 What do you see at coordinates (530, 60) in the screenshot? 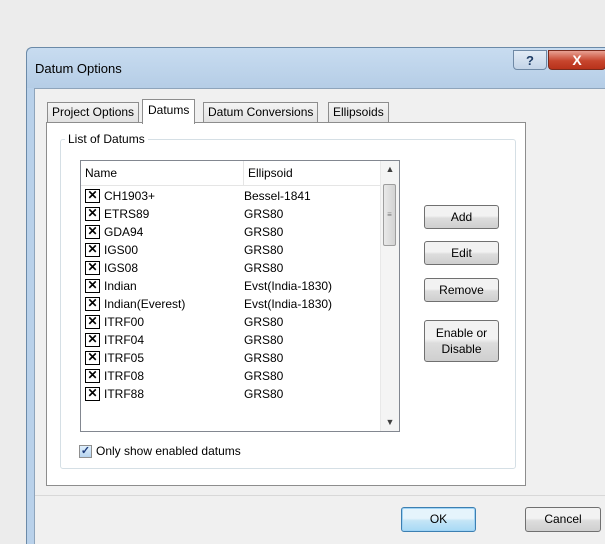
I see `help-button: ?` at bounding box center [530, 60].